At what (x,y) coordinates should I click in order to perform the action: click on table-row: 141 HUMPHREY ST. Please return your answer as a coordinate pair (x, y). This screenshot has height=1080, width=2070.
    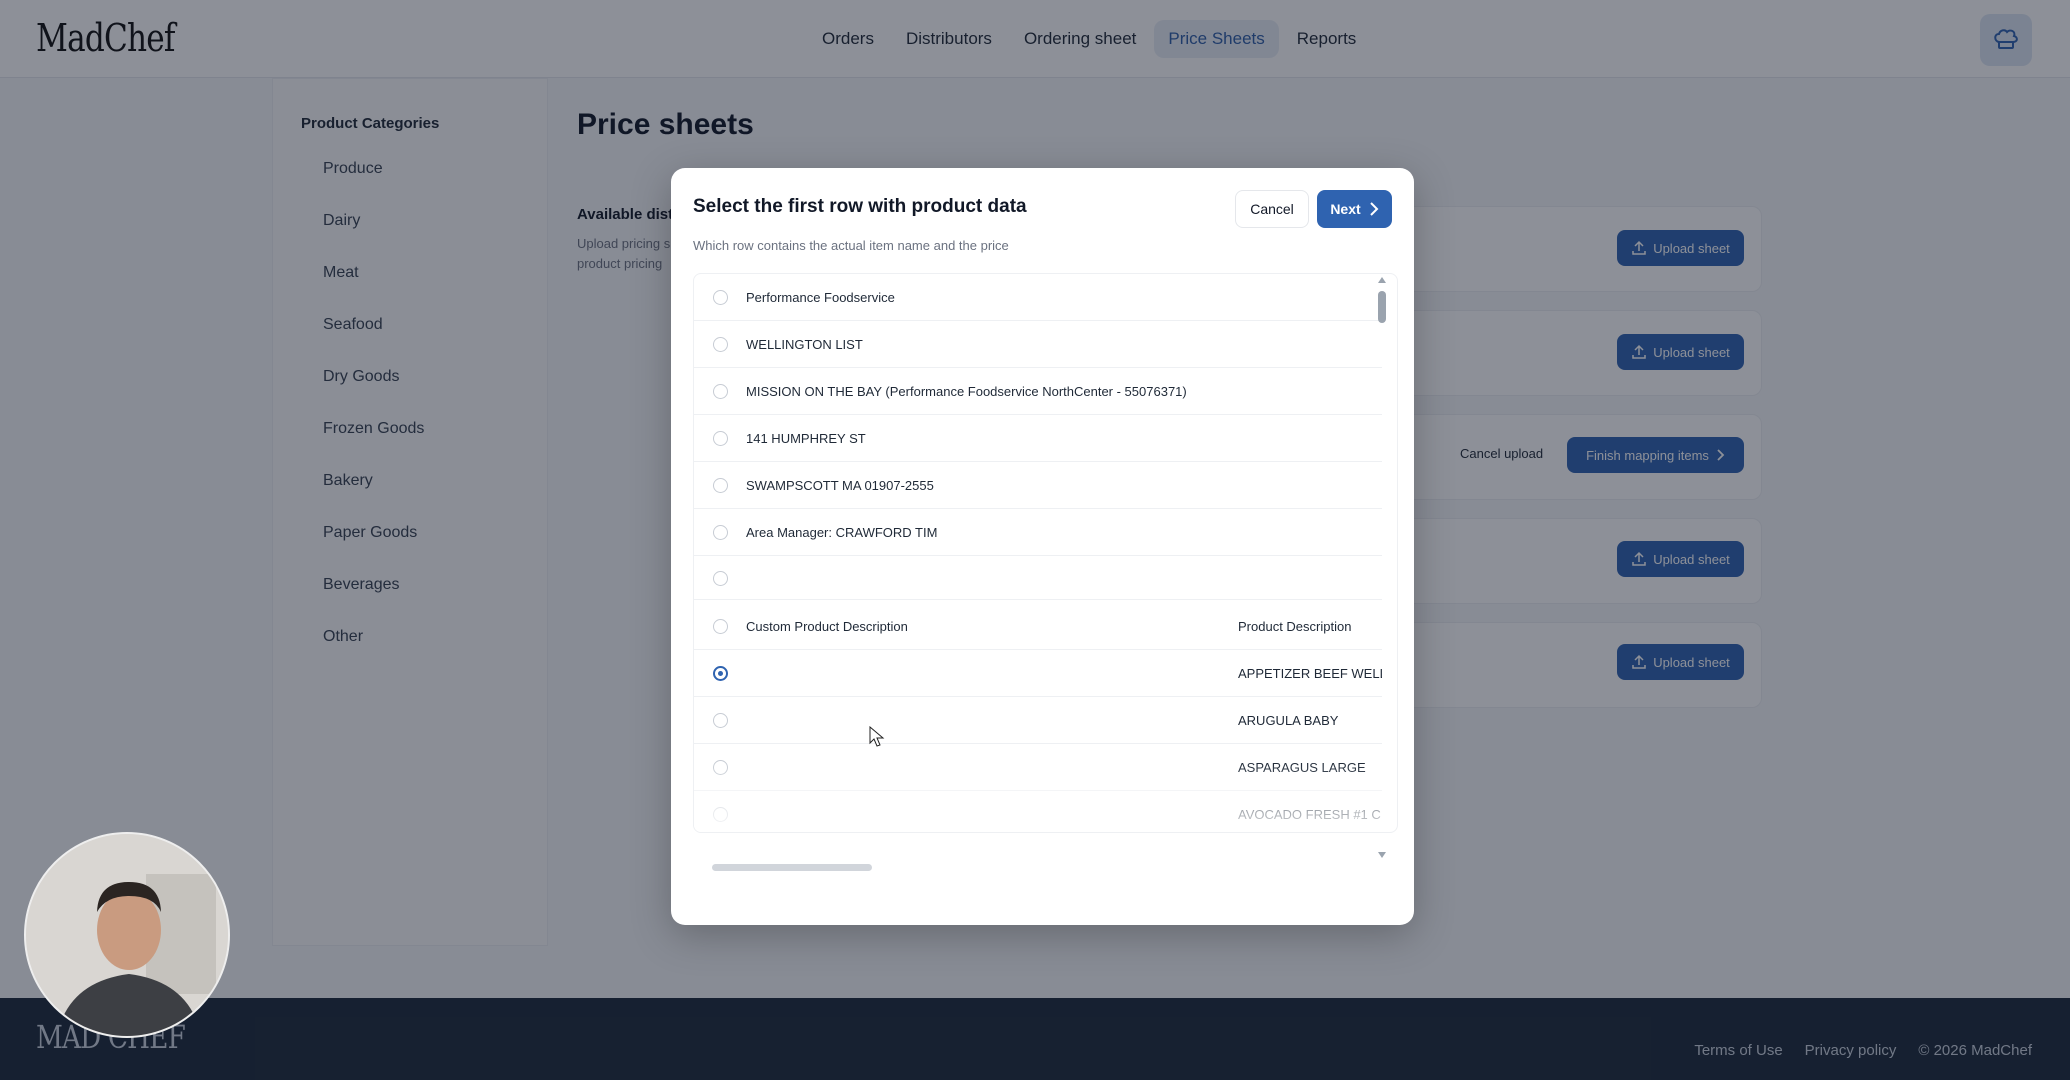
    Looking at the image, I should click on (1038, 438).